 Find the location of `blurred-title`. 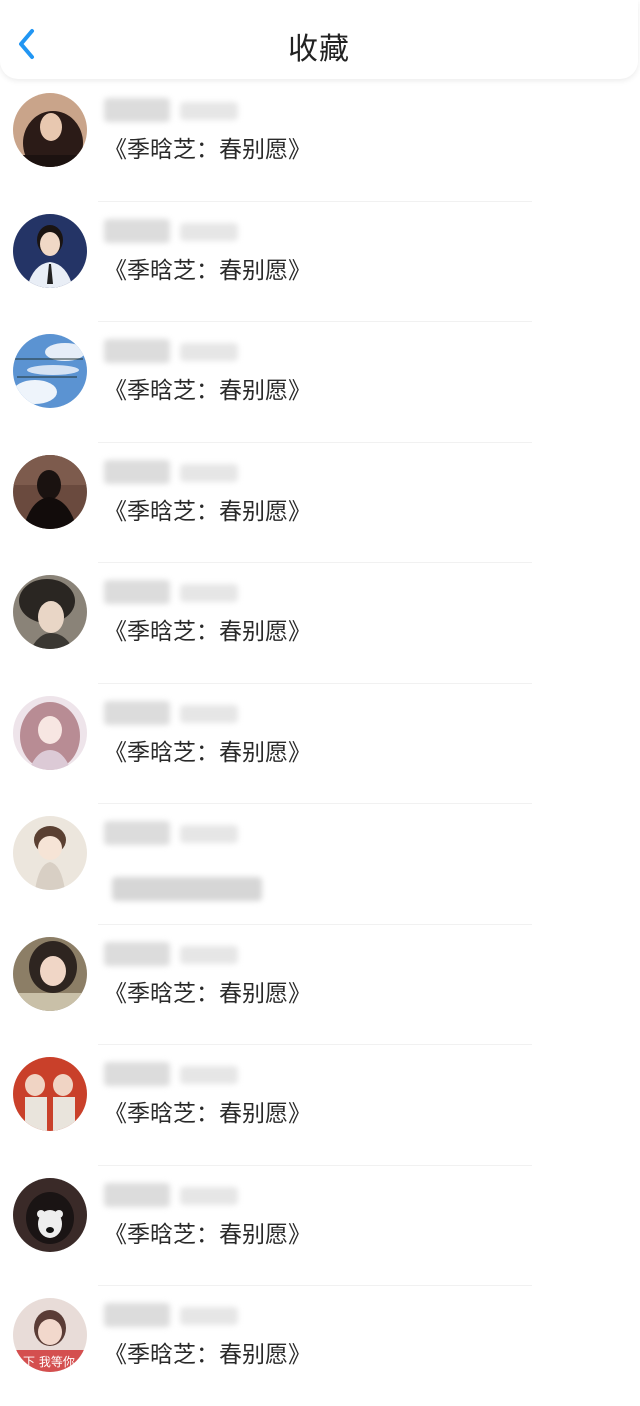

blurred-title is located at coordinates (187, 889).